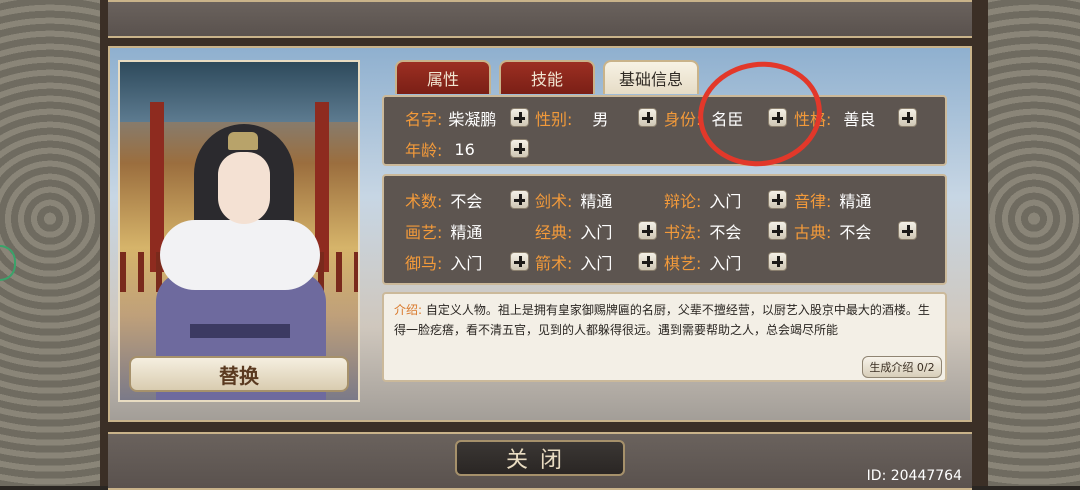 The height and width of the screenshot is (490, 1080). I want to click on gender-value: 男, so click(600, 119).